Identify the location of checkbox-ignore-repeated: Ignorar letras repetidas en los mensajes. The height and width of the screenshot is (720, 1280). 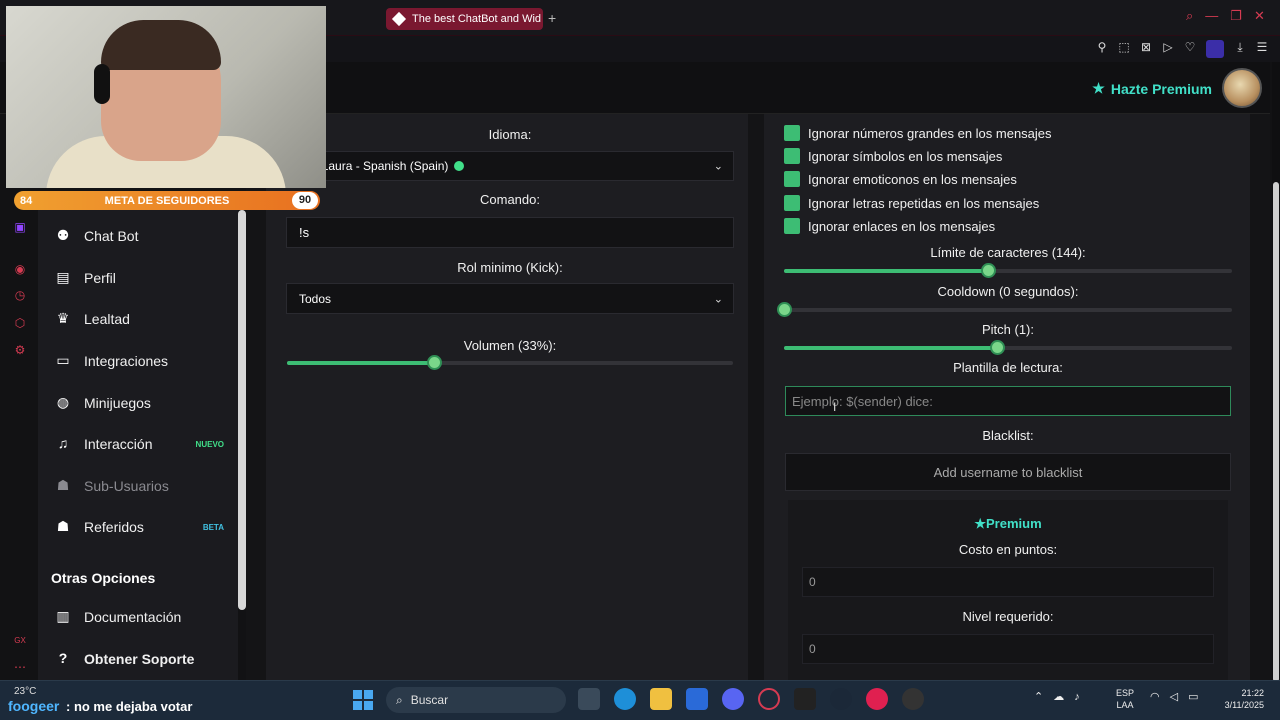
(911, 203).